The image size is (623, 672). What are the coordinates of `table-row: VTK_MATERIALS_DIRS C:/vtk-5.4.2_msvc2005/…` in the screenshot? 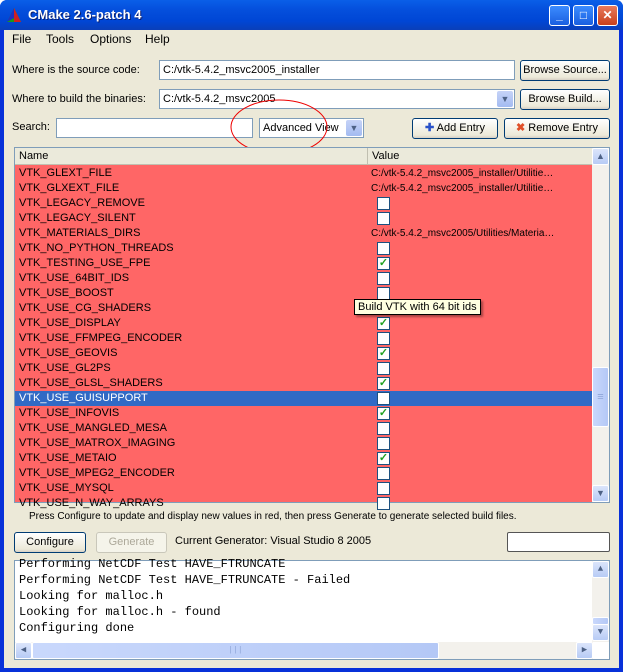 It's located at (304, 233).